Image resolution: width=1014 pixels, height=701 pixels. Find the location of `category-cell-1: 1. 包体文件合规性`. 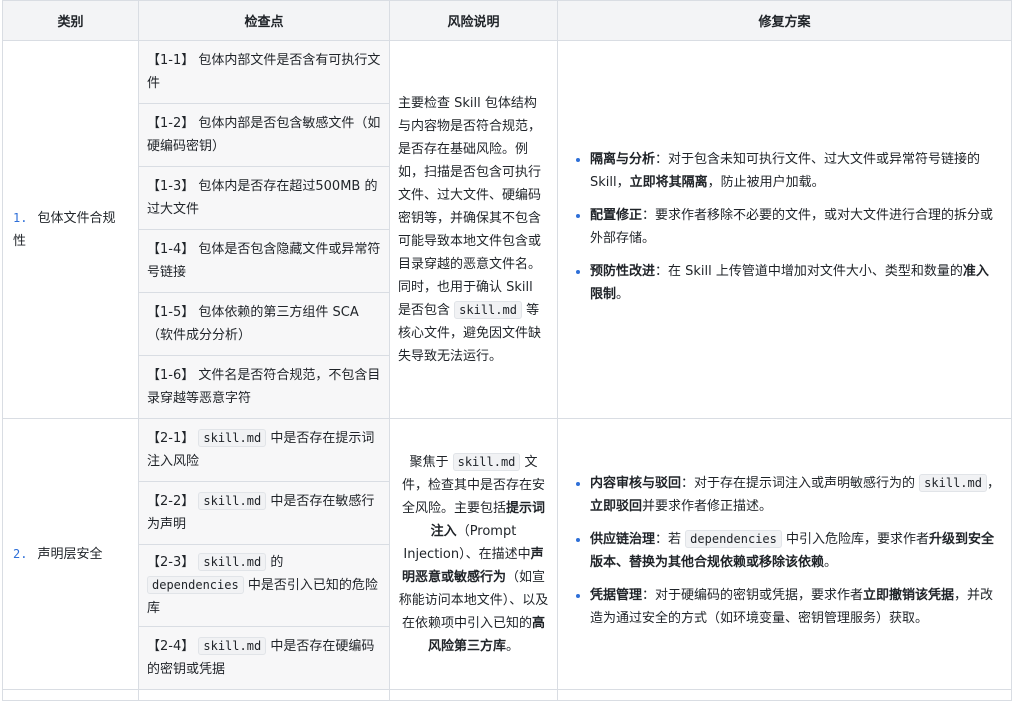

category-cell-1: 1. 包体文件合规性 is located at coordinates (70, 229).